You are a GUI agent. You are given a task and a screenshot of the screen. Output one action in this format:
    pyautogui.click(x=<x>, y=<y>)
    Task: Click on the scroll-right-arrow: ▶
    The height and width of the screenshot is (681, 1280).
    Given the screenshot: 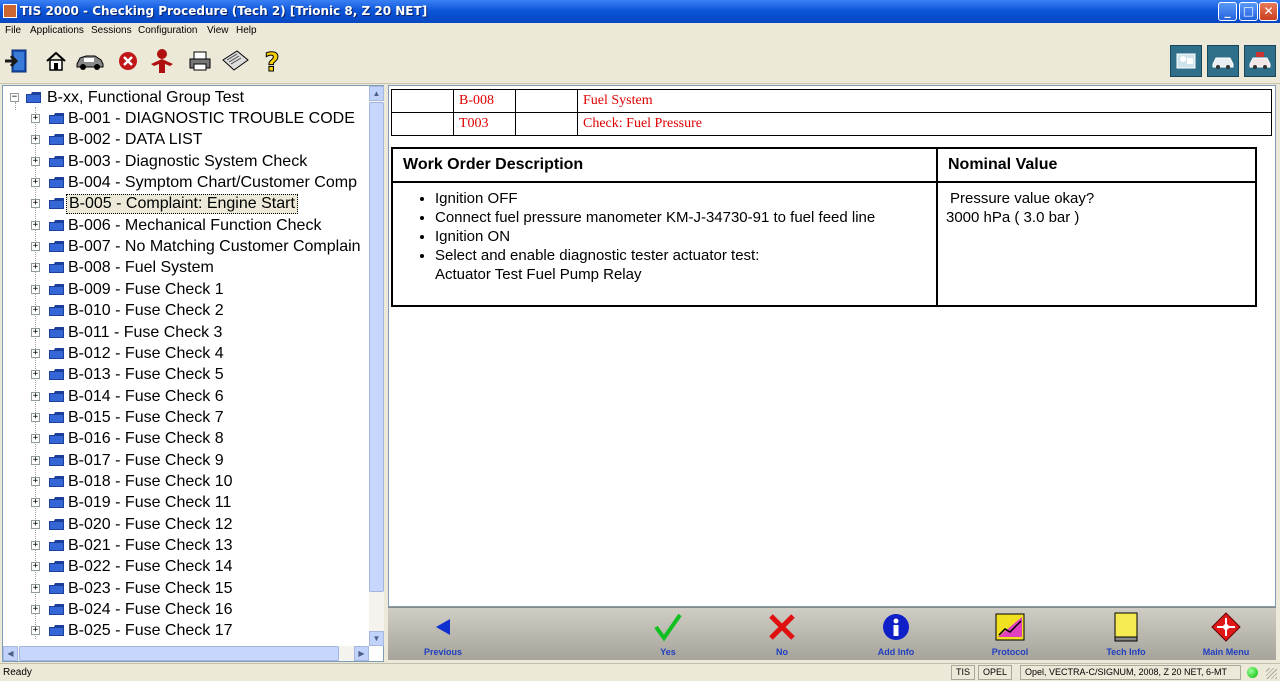 What is the action you would take?
    pyautogui.click(x=361, y=653)
    